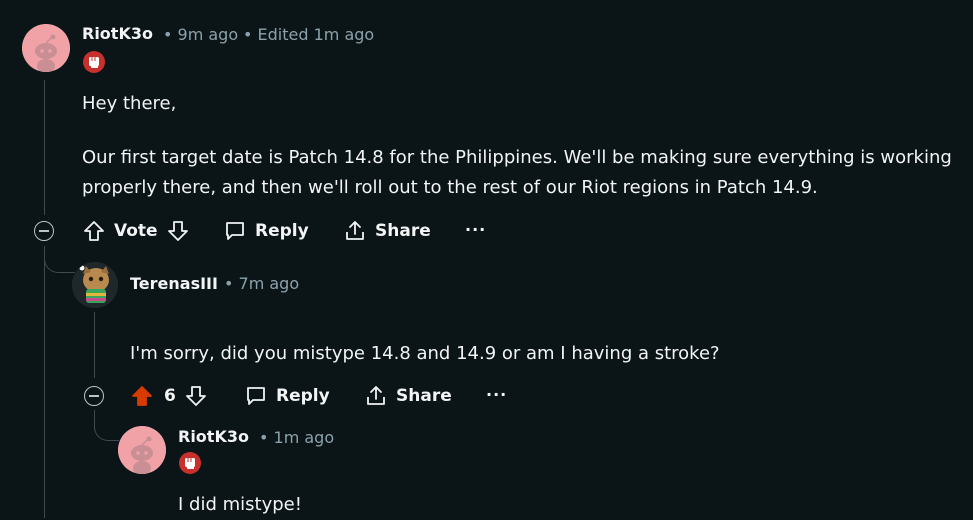  I want to click on custom-snoo-avatar-icon, so click(95, 285).